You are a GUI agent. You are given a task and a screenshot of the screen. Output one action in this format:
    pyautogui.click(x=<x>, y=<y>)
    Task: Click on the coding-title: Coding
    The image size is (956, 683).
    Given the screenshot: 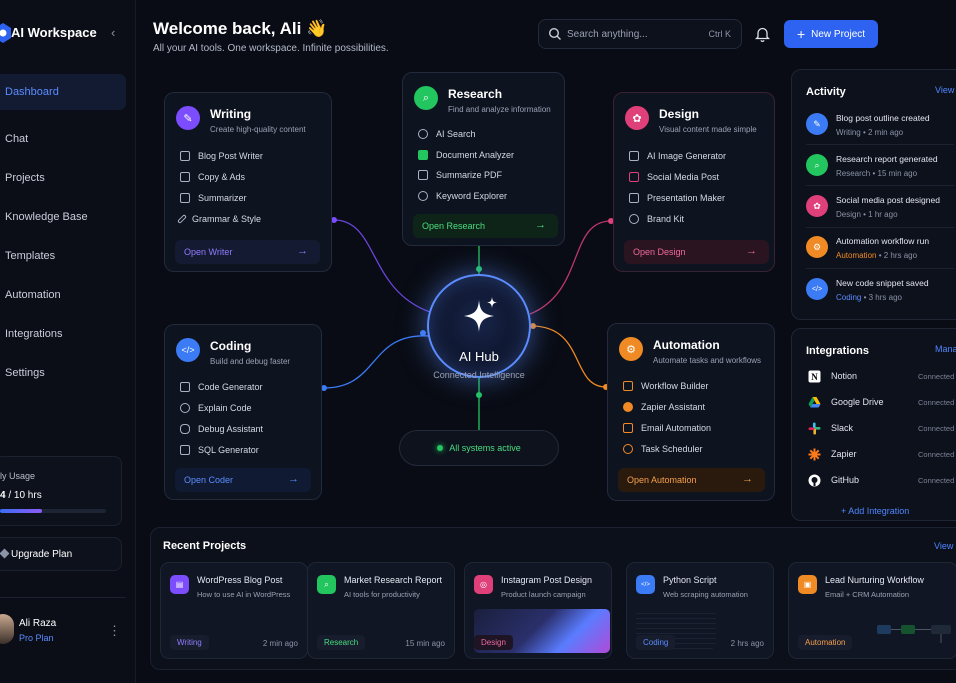 What is the action you would take?
    pyautogui.click(x=231, y=346)
    